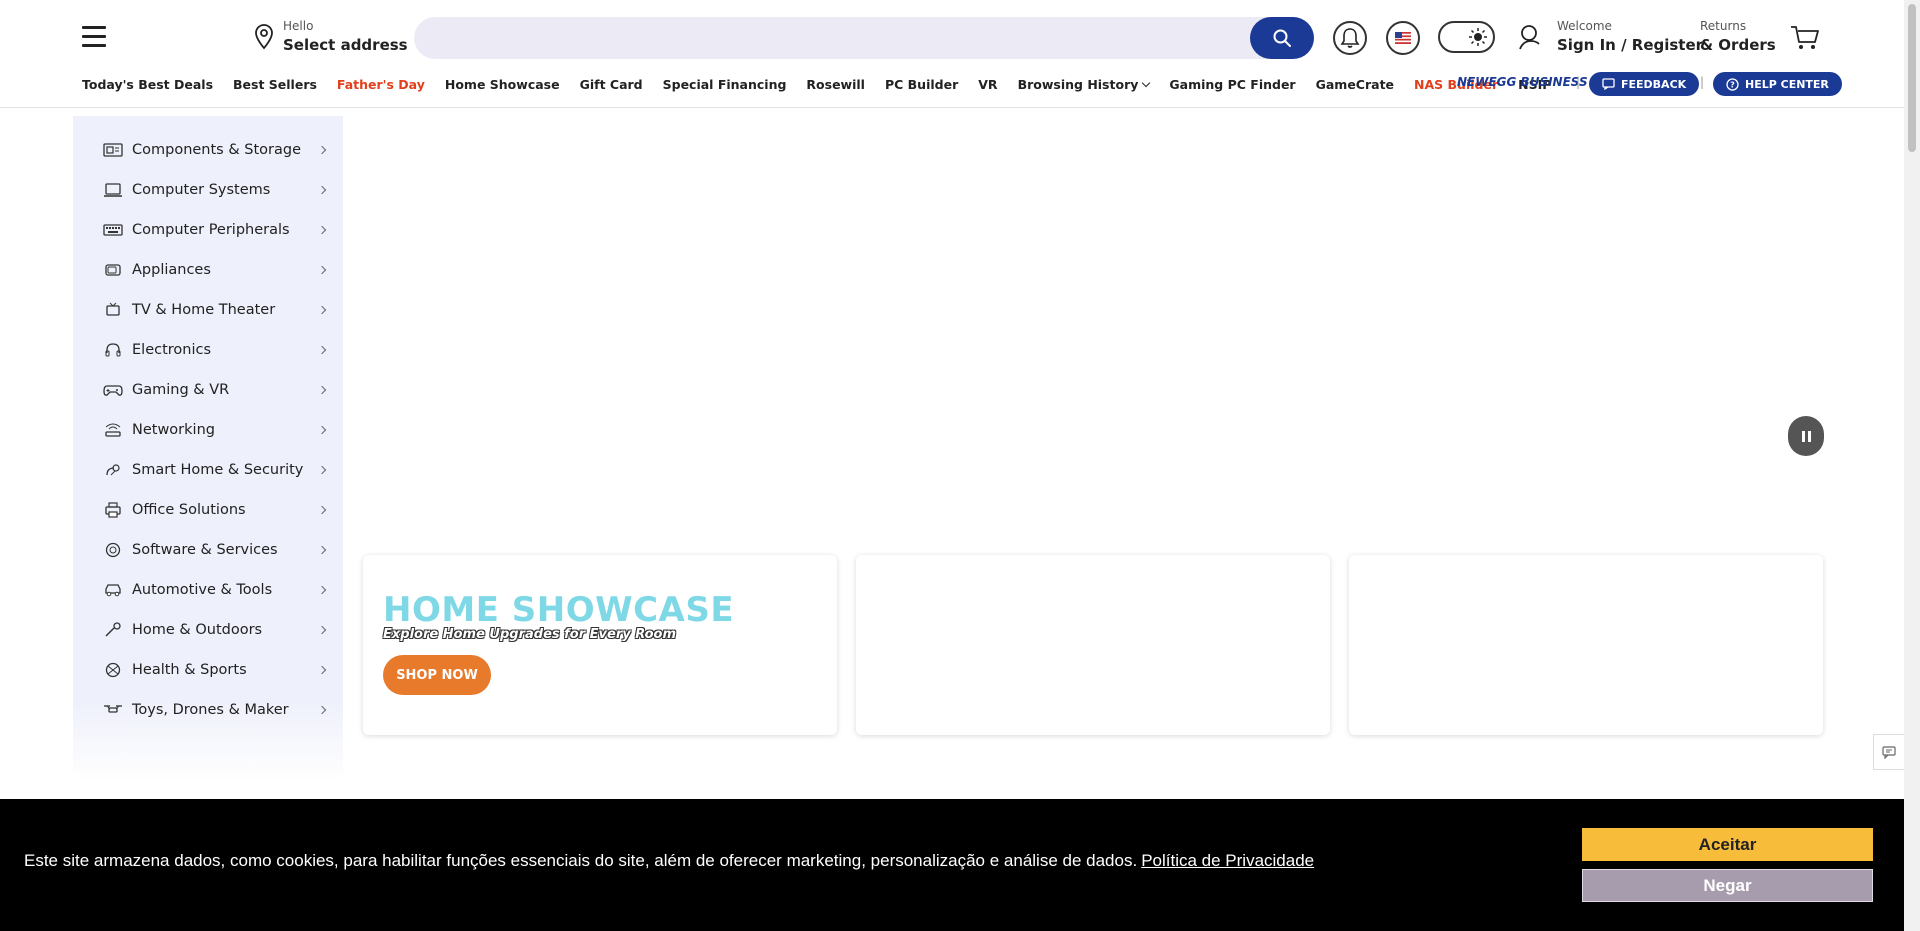  I want to click on sidebar-item-computer-peripherals: Computer Peripherals, so click(215, 230).